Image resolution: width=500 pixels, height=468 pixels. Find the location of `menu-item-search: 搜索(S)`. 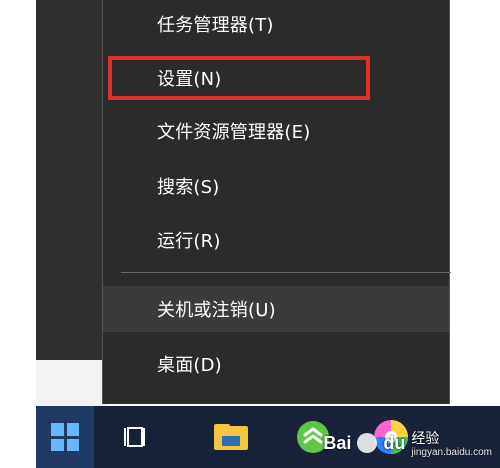

menu-item-search: 搜索(S) is located at coordinates (276, 186).